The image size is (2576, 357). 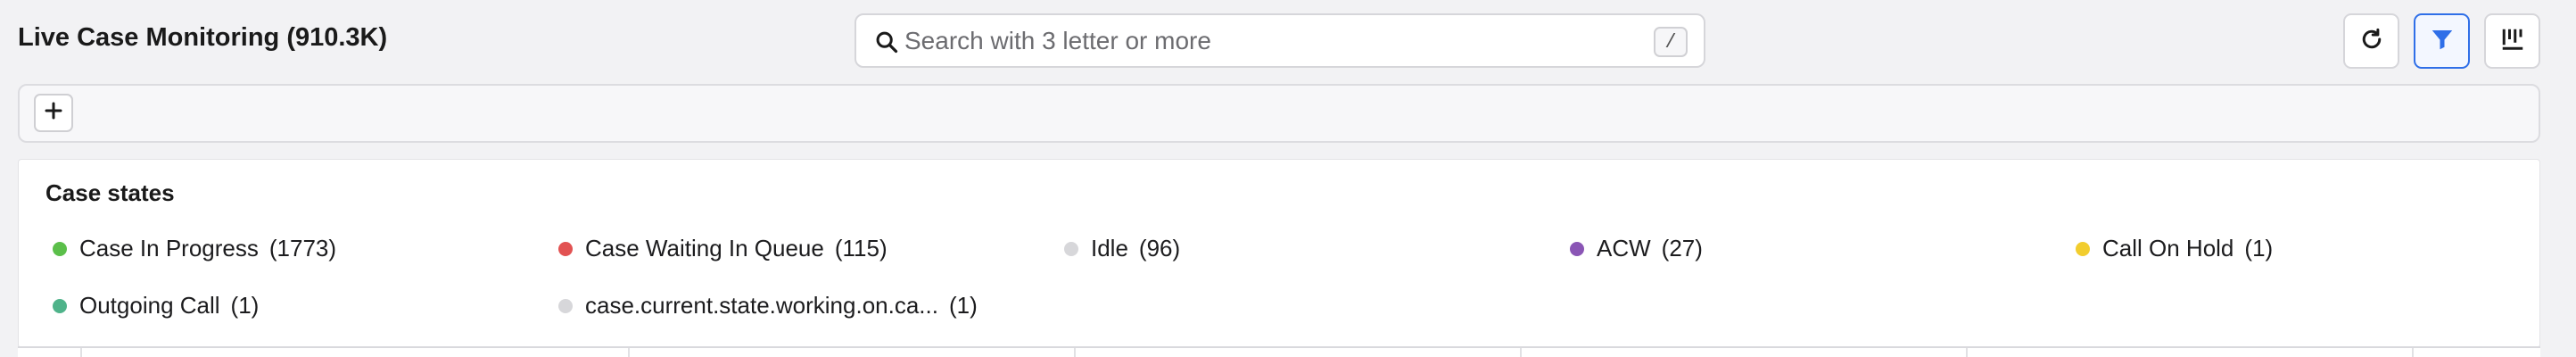 I want to click on legend-item-acw: ACW (27), so click(x=1637, y=248).